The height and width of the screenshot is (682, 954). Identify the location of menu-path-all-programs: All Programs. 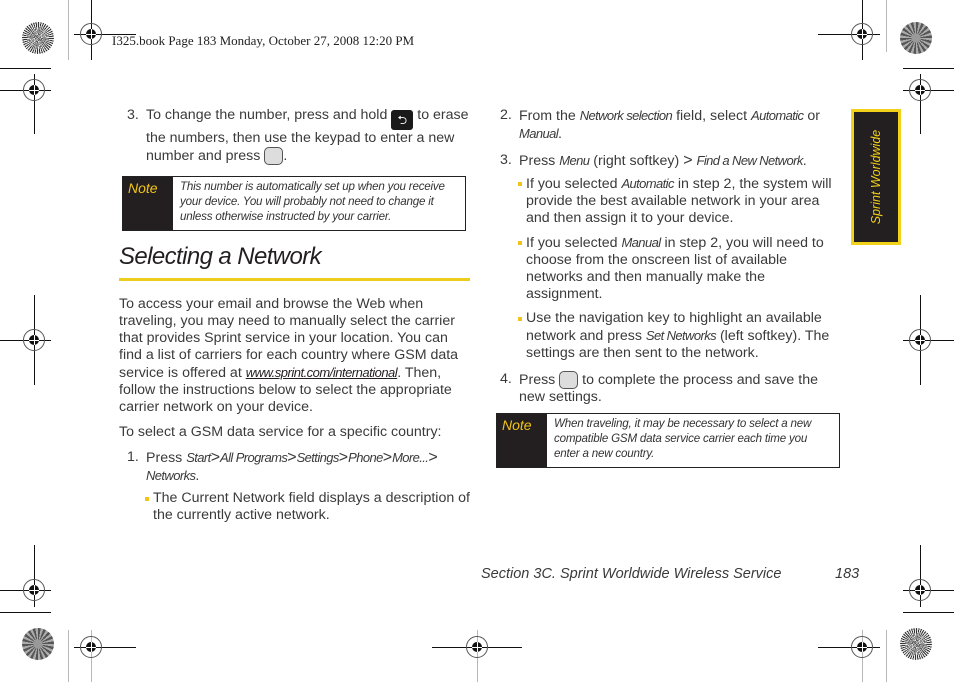
(254, 457).